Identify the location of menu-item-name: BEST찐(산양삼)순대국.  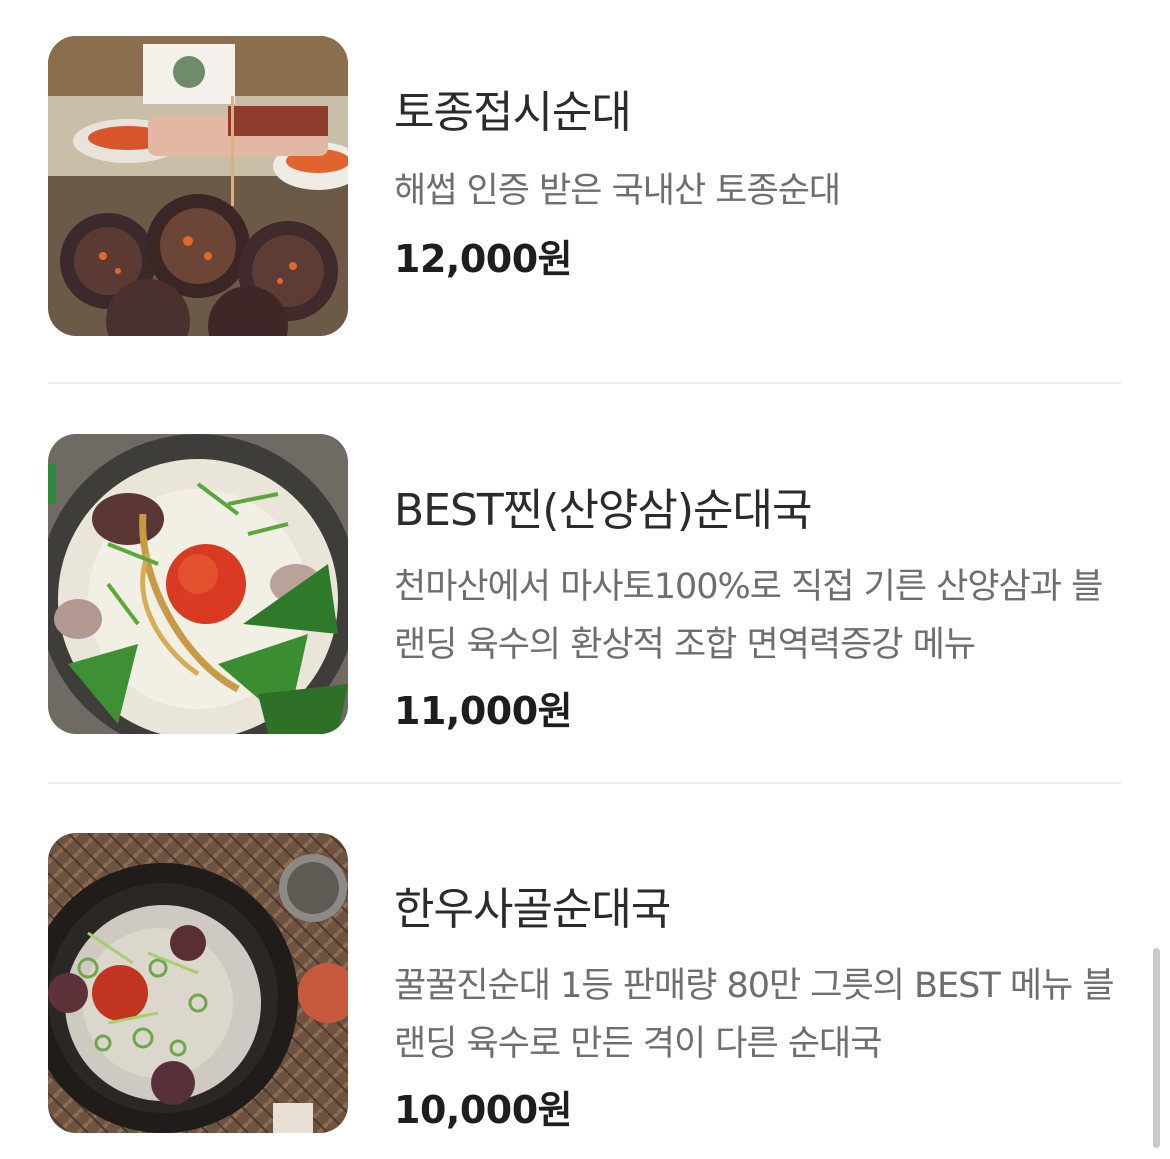
(603, 510).